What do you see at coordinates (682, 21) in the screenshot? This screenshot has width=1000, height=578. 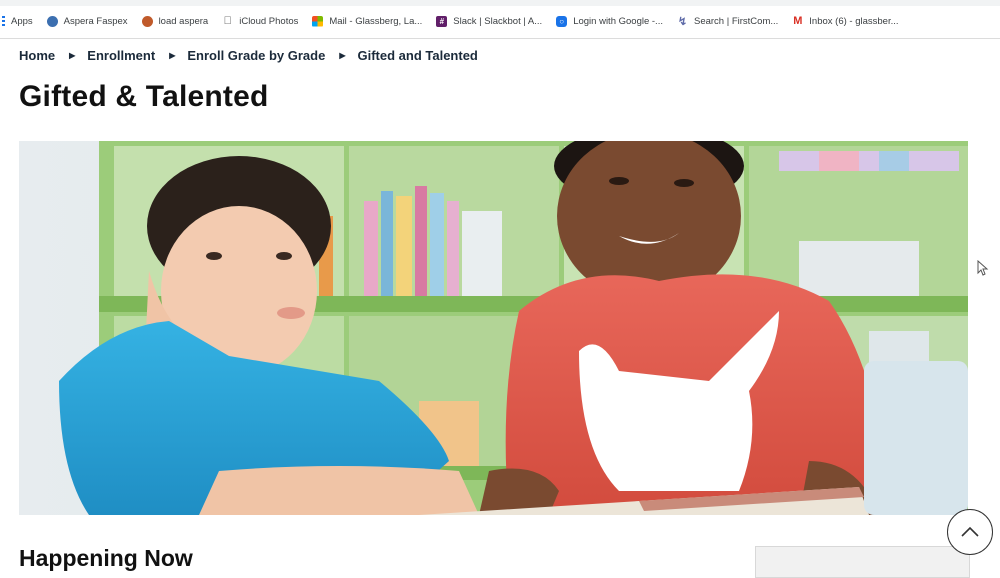 I see `firstcom-icon: ↯` at bounding box center [682, 21].